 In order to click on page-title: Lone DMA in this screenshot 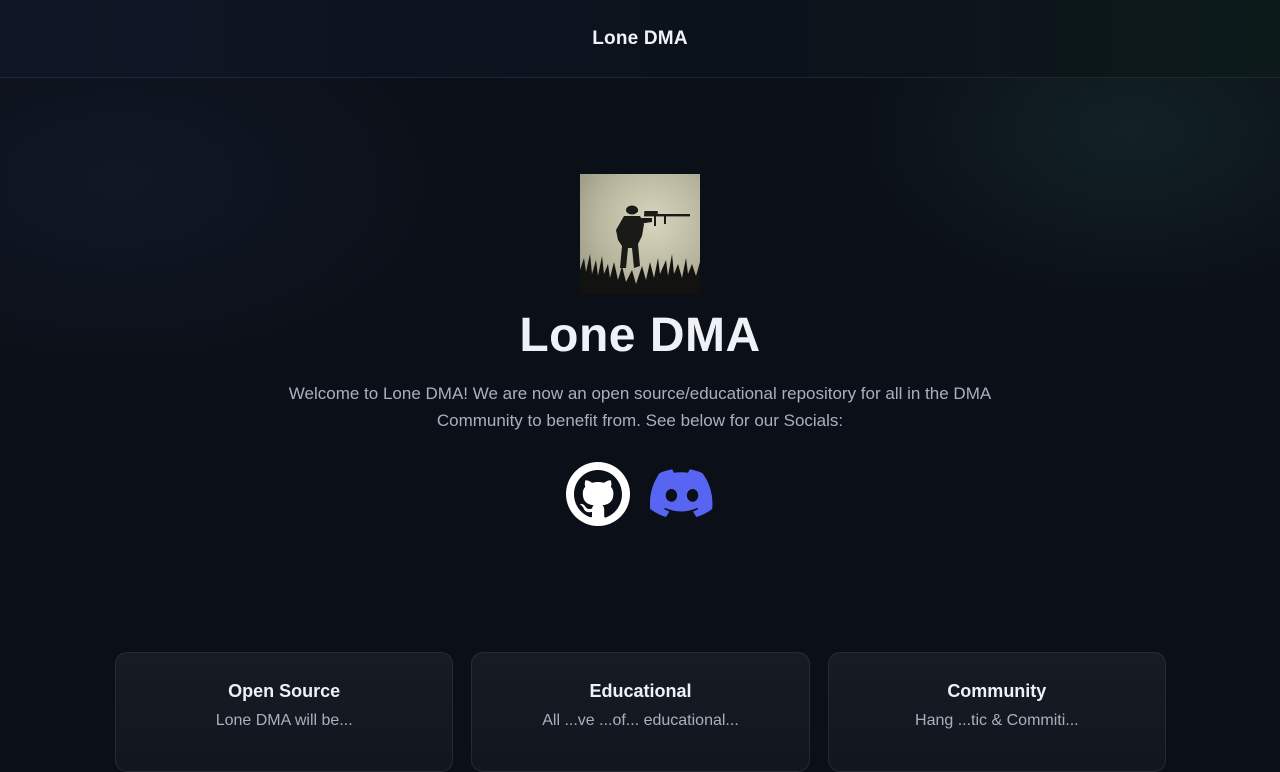, I will do `click(640, 335)`.